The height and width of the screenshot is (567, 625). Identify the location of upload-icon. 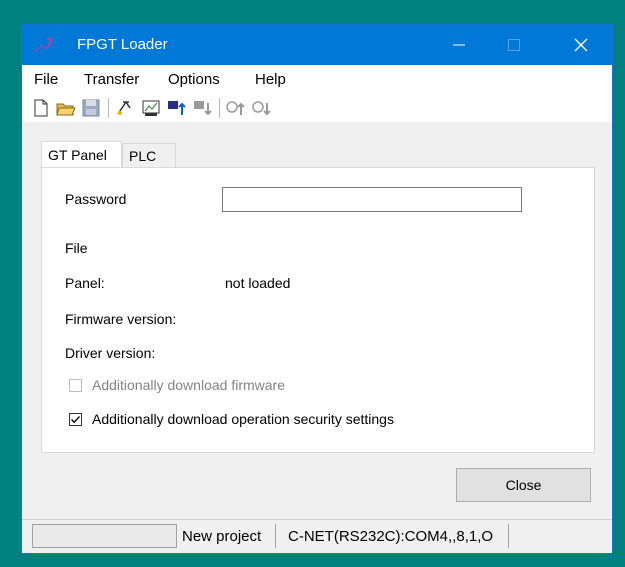
(203, 108).